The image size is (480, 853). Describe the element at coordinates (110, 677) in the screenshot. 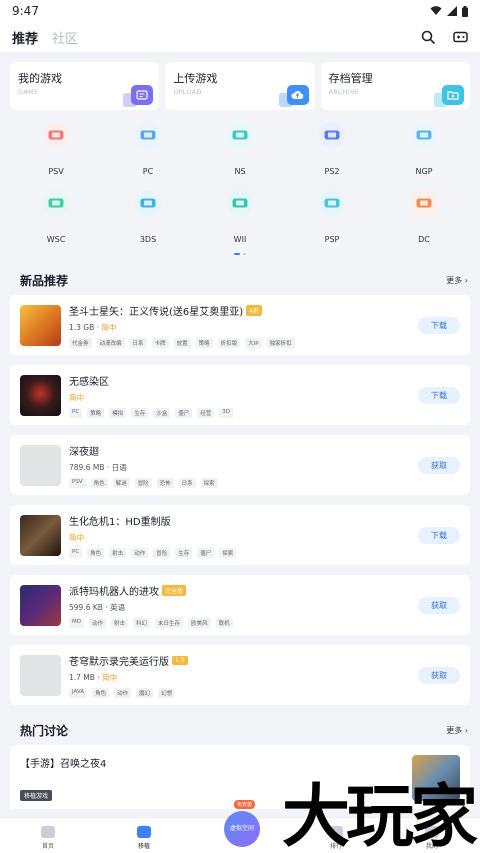

I see `game-language: 简中` at that location.